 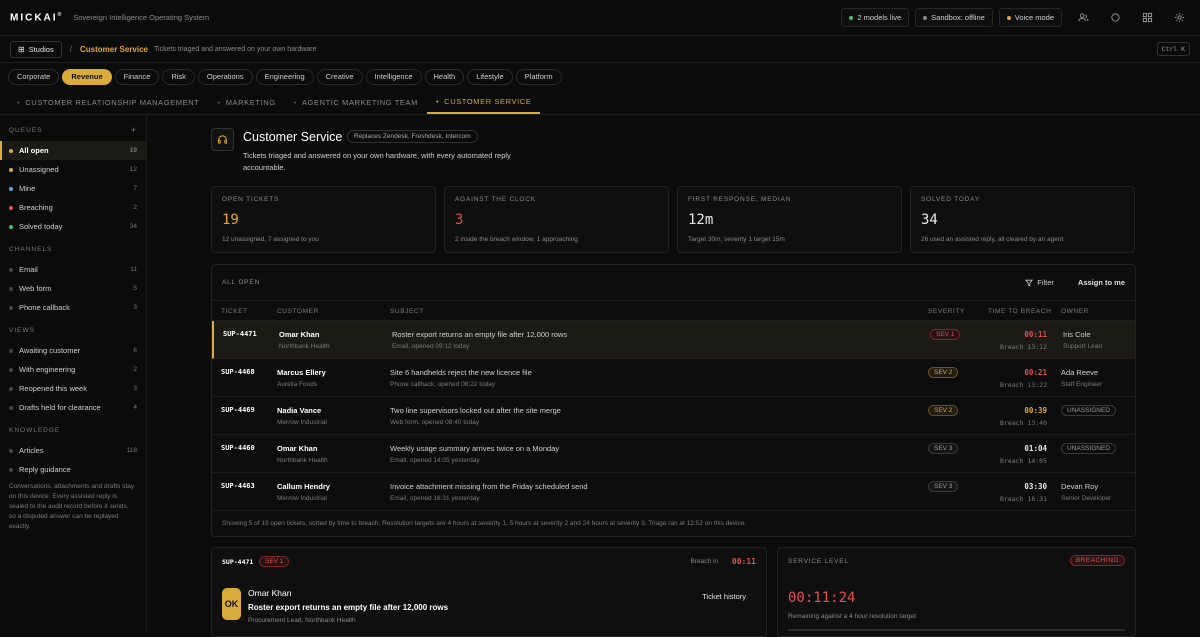 I want to click on sidebar-item-all-open: All open 19, so click(x=73, y=150).